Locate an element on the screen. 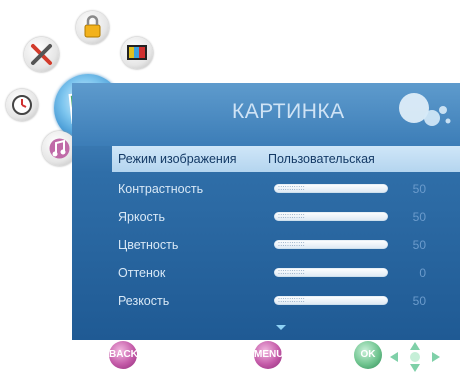 This screenshot has width=460, height=377. color-value: 50 is located at coordinates (419, 245).